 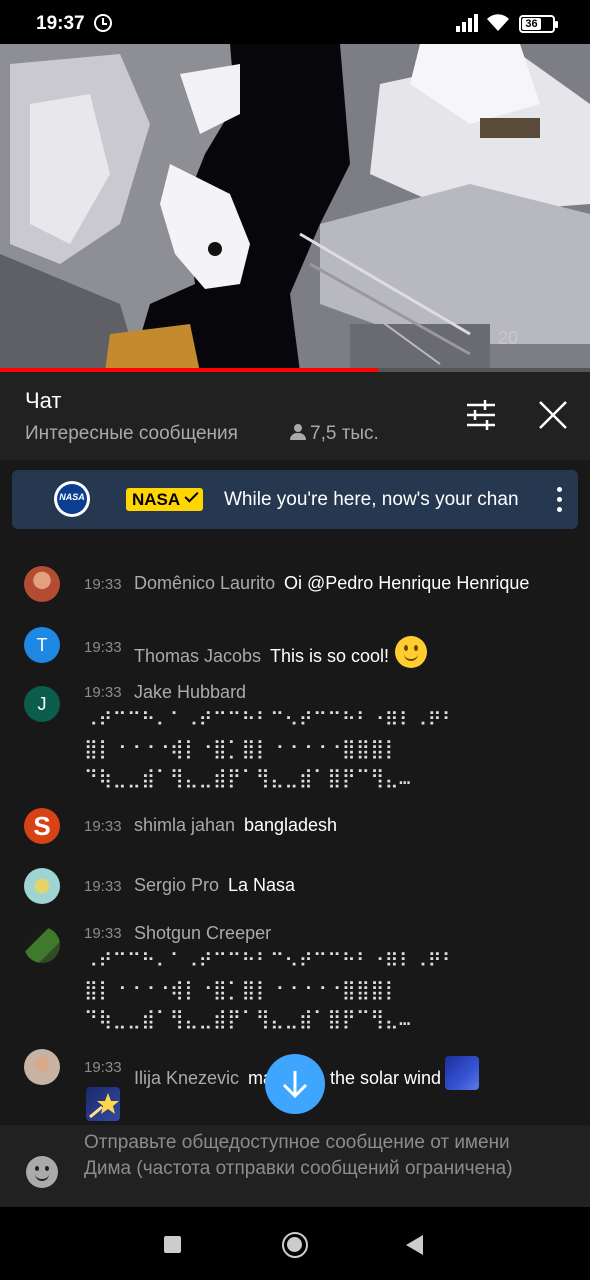 I want to click on message-author: Domênico Laurito, so click(x=204, y=583).